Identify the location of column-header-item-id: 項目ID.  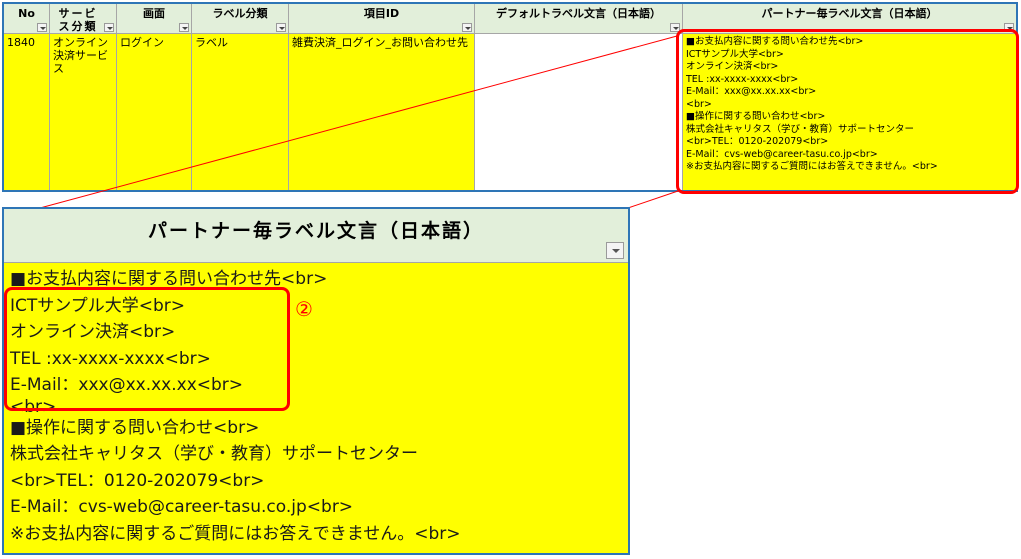
(382, 19).